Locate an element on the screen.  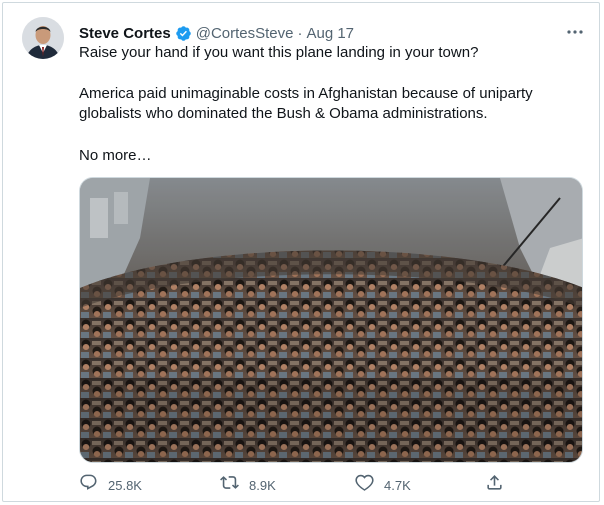
tweet-actions: 25.8K 8.9K 4.7K is located at coordinates (294, 485).